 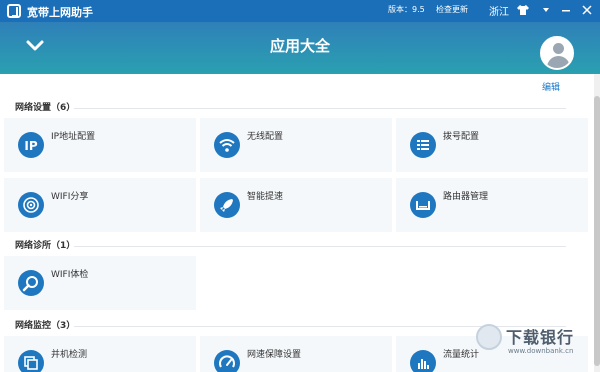 I want to click on wifi-check-icon, so click(x=31, y=283).